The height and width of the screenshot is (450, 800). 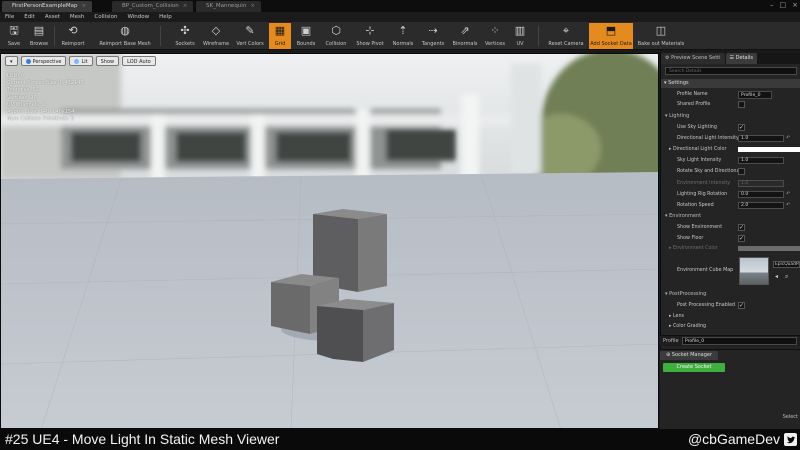 I want to click on search-icon: ⌕, so click(x=786, y=277).